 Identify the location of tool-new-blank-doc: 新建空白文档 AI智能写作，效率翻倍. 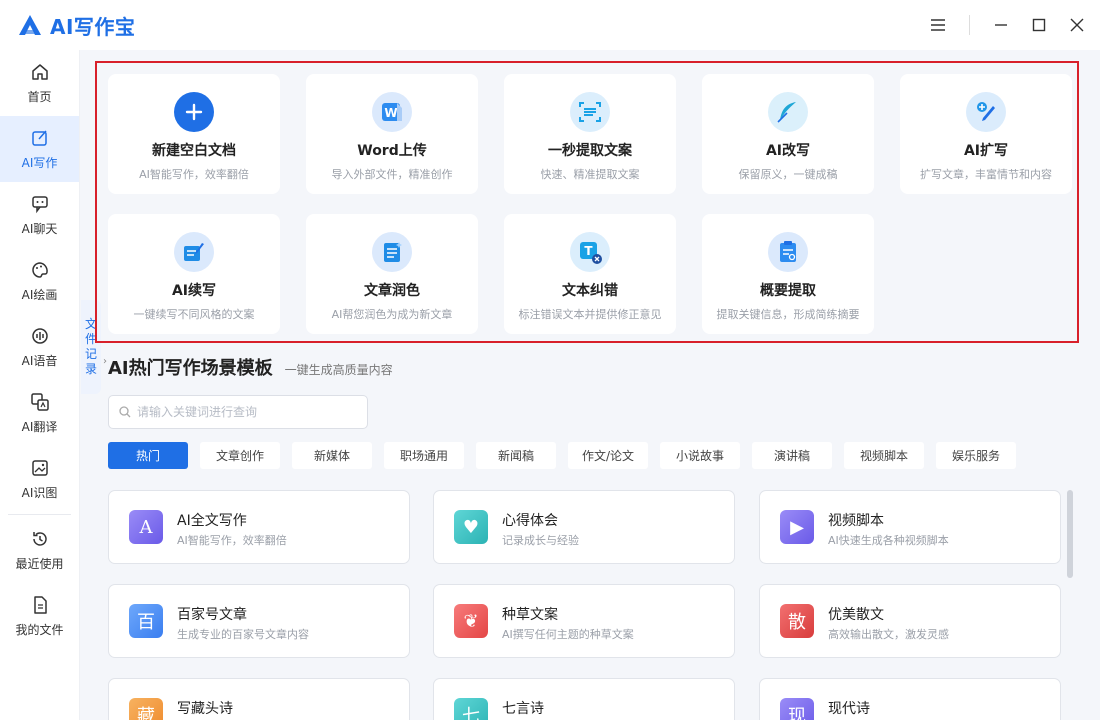
(194, 134).